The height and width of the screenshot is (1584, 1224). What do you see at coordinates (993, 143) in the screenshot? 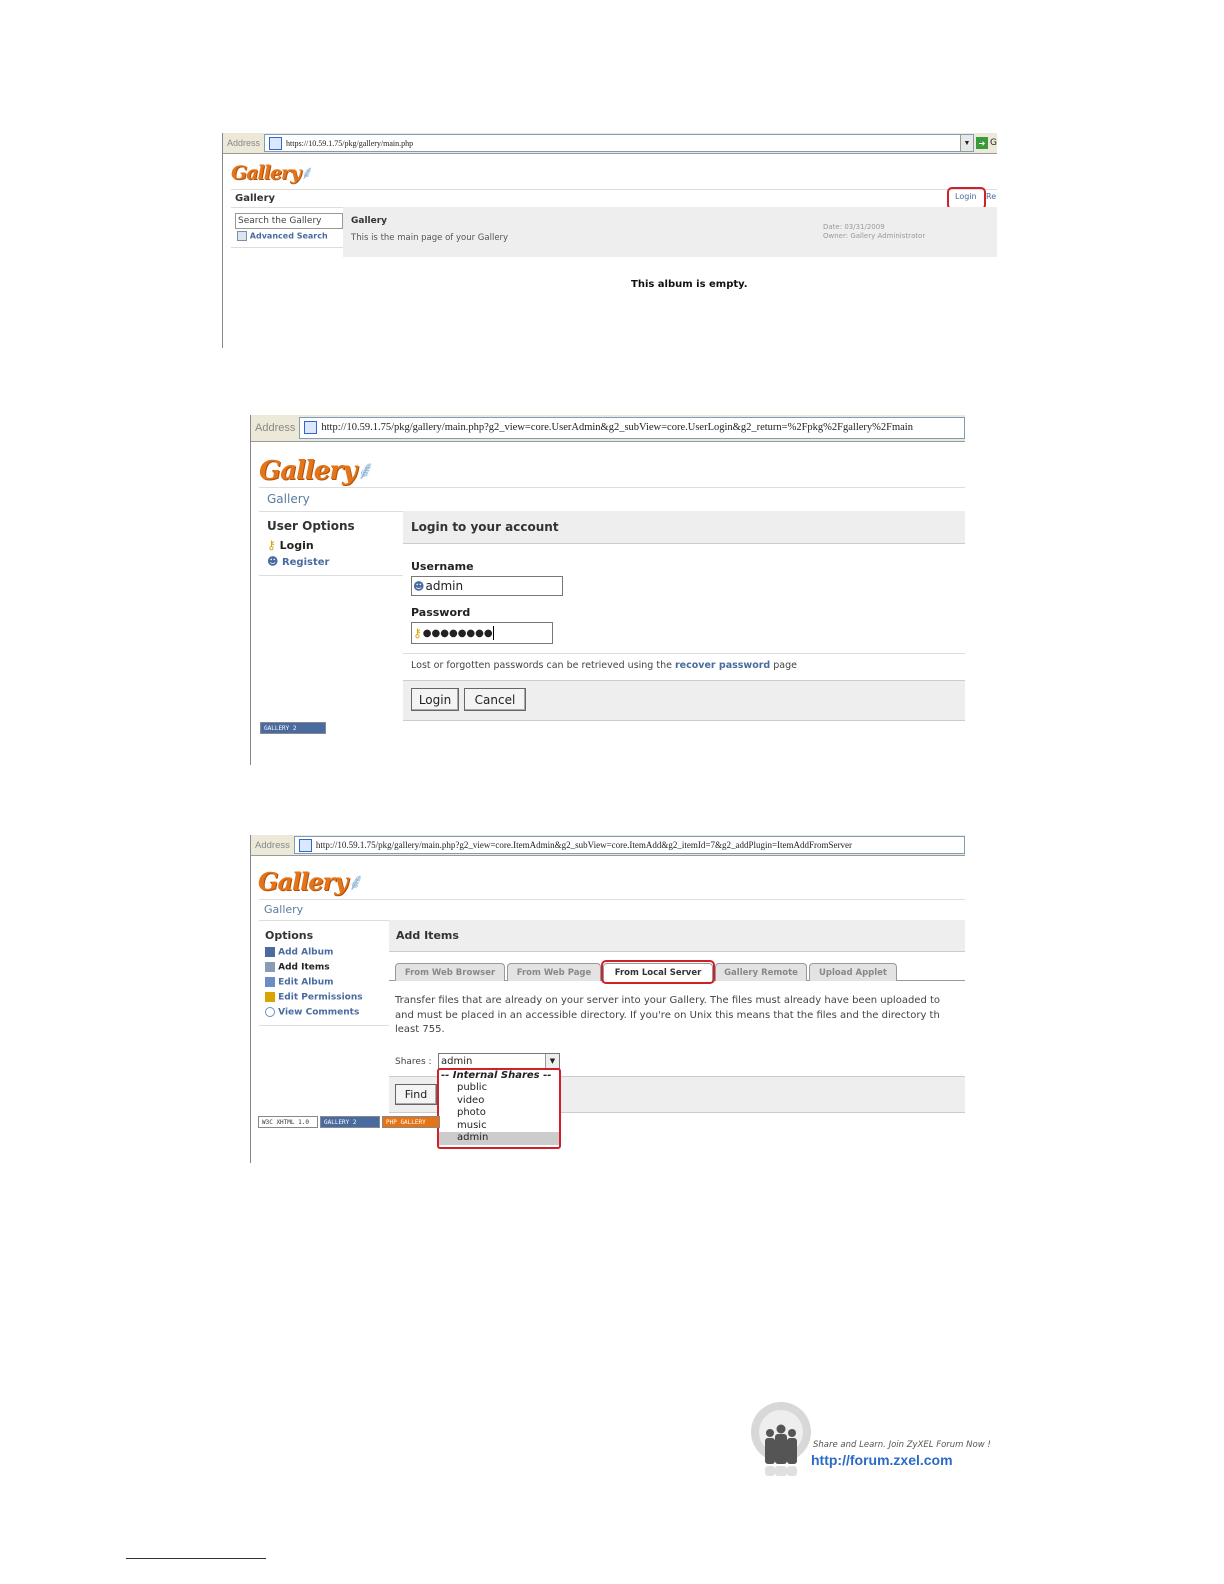
I see `go-label: G` at bounding box center [993, 143].